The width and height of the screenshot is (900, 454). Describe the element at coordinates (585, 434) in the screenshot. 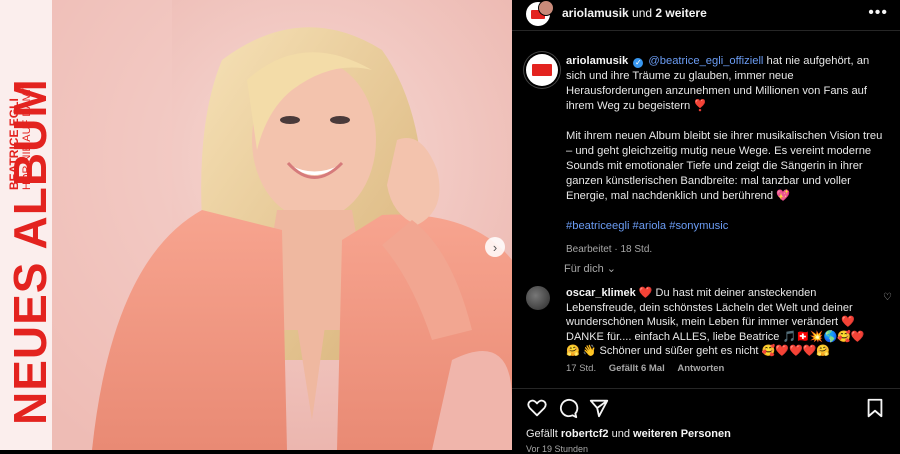

I see `liker-username-link: robertcf2` at that location.